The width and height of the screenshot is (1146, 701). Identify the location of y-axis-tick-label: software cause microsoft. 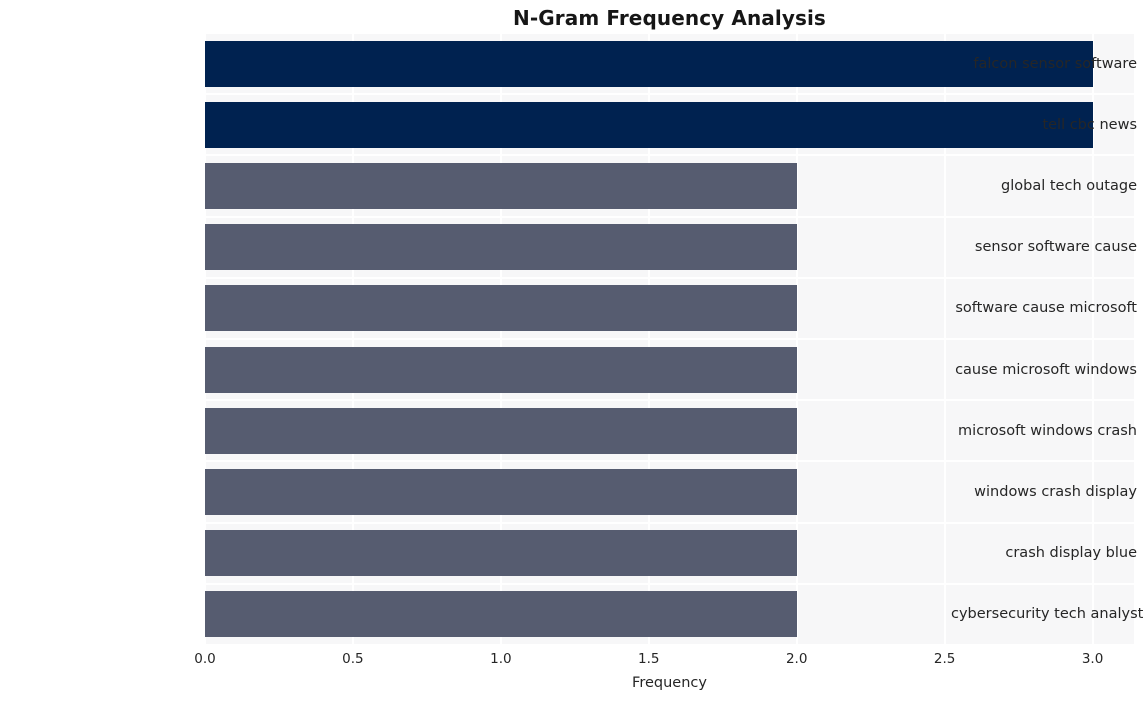
(1046, 308).